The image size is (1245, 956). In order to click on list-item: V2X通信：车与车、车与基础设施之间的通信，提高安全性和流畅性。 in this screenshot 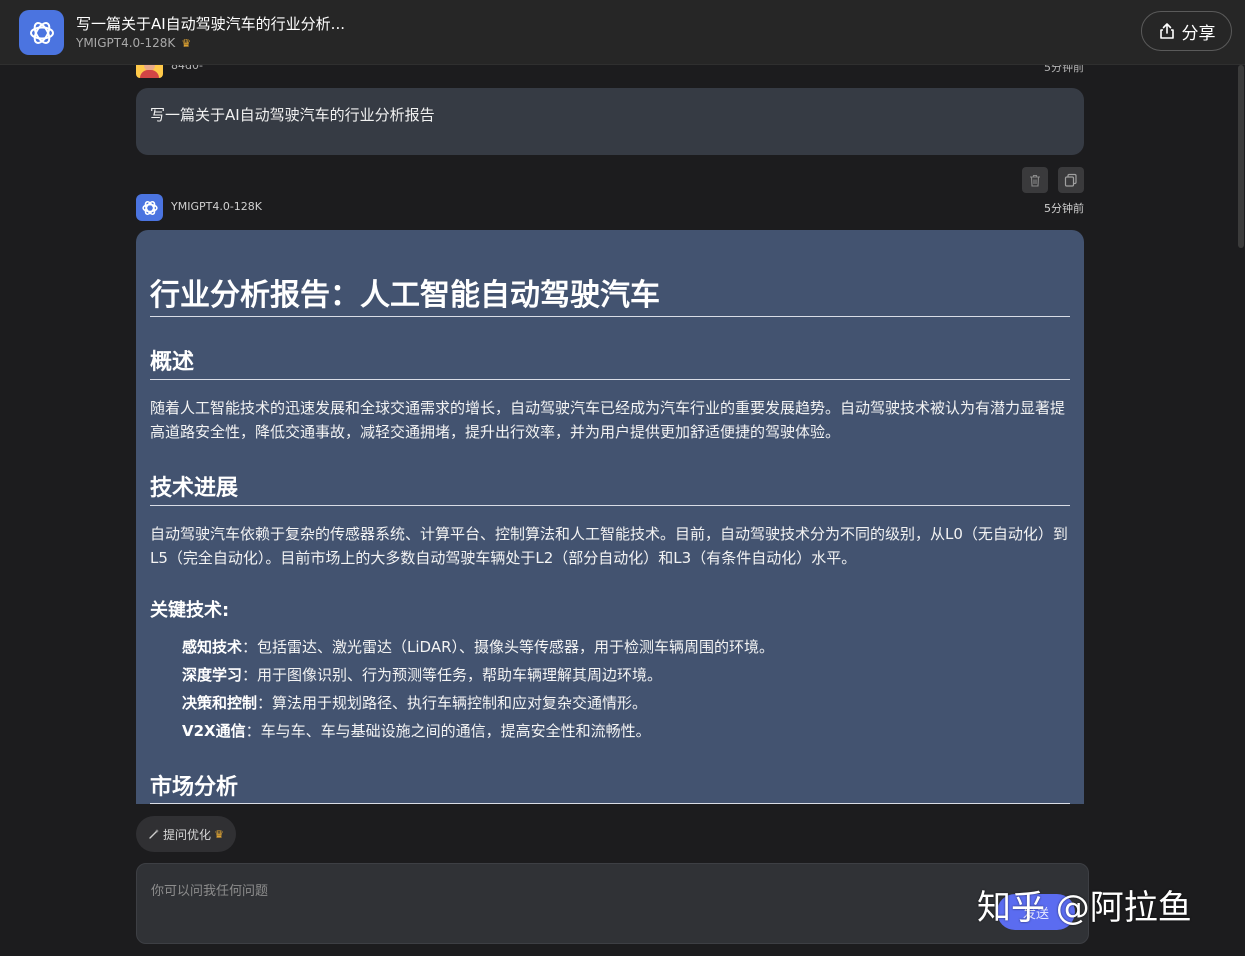, I will do `click(622, 731)`.